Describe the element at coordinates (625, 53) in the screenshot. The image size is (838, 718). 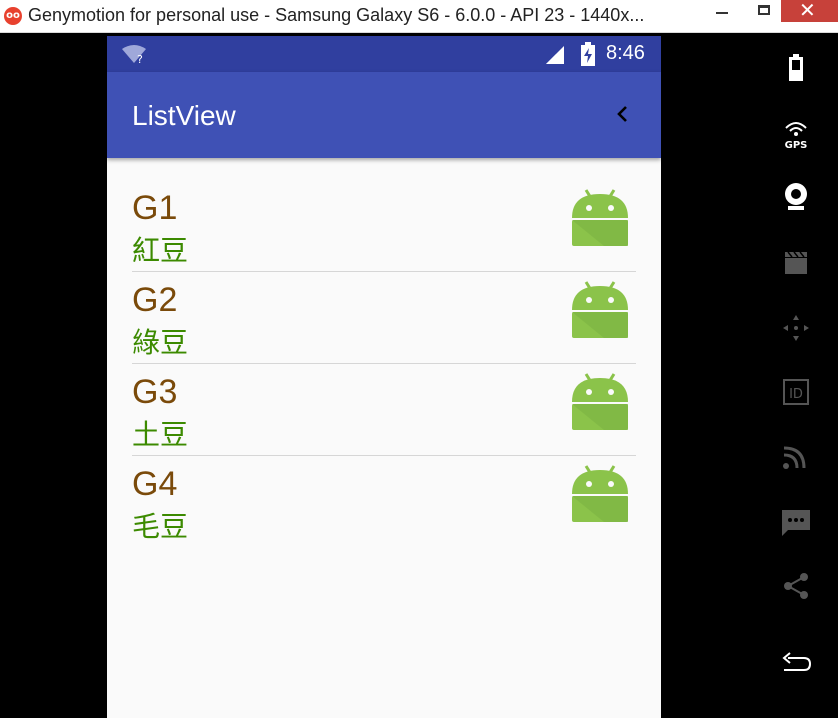
I see `status-clock: 8:46` at that location.